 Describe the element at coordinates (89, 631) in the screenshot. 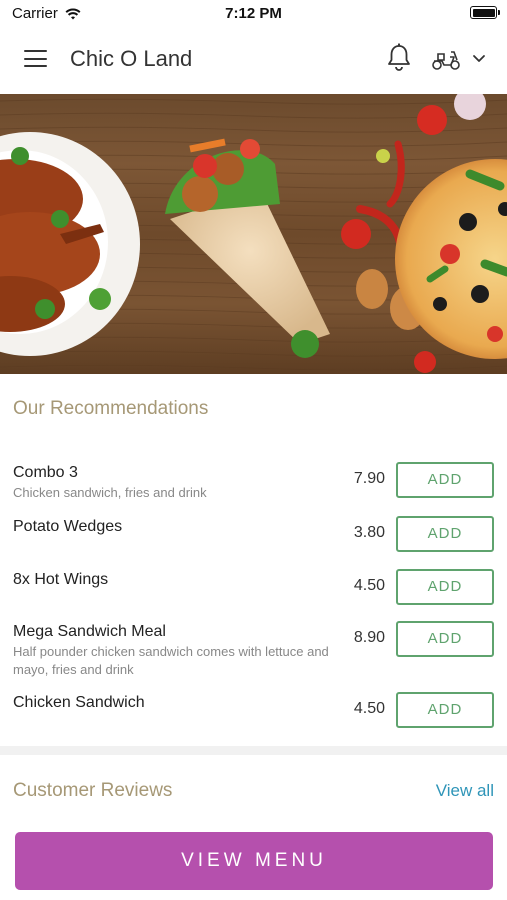

I see `item-name: Mega Sandwich Meal` at that location.